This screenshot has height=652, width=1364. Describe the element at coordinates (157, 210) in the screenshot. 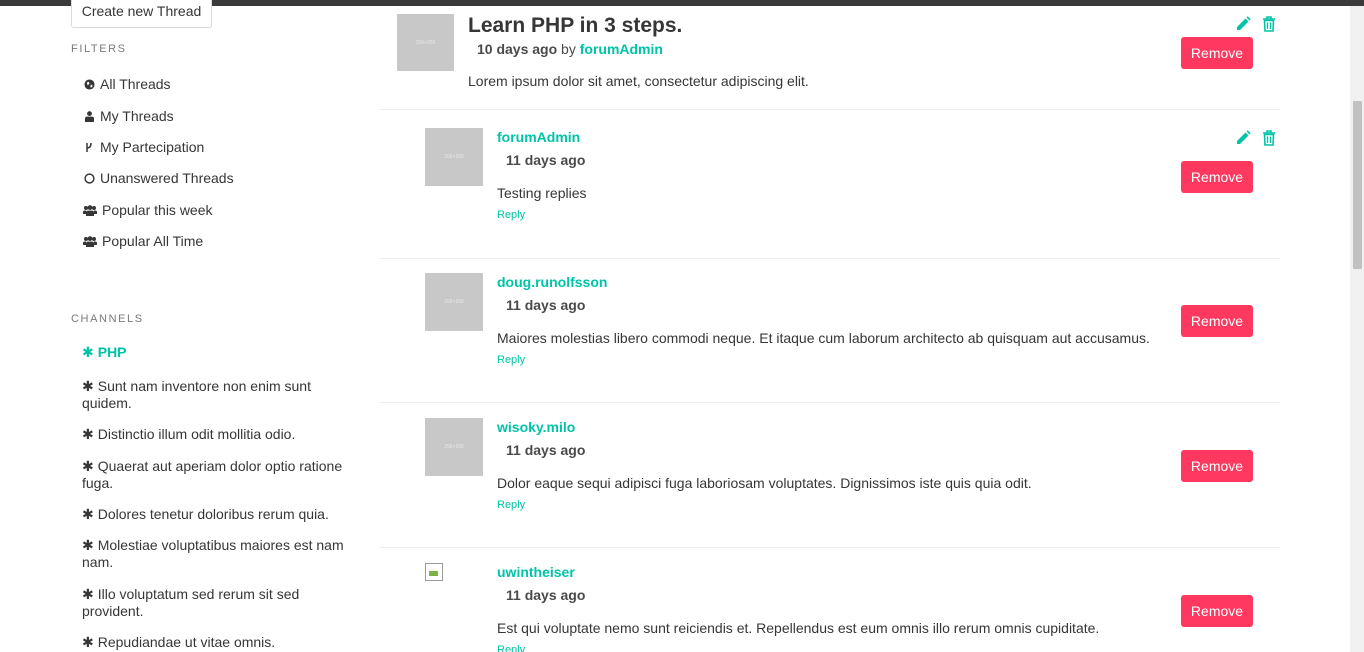

I see `filter-label: Popular this week` at that location.